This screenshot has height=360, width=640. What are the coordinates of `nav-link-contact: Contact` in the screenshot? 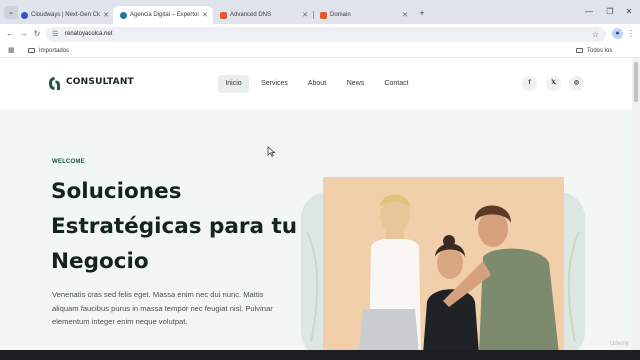 It's located at (396, 84).